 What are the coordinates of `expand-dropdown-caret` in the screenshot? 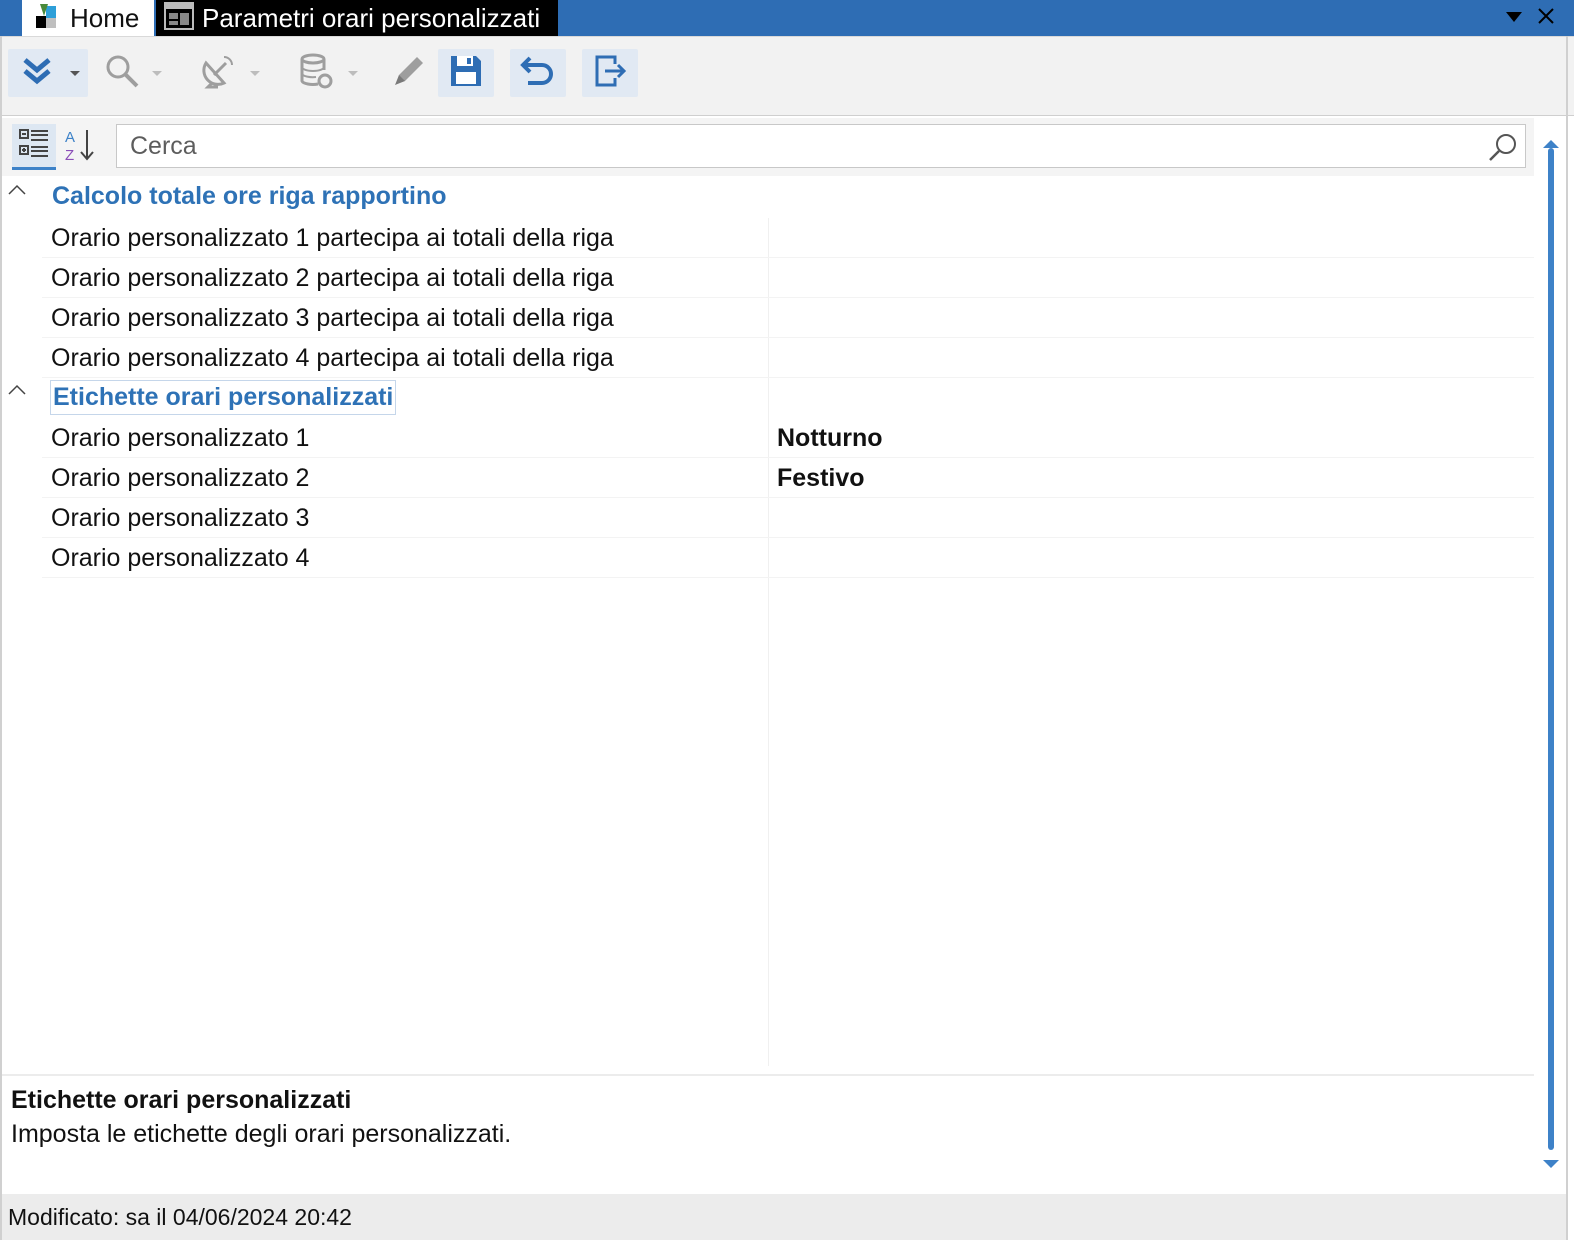 It's located at (75, 73).